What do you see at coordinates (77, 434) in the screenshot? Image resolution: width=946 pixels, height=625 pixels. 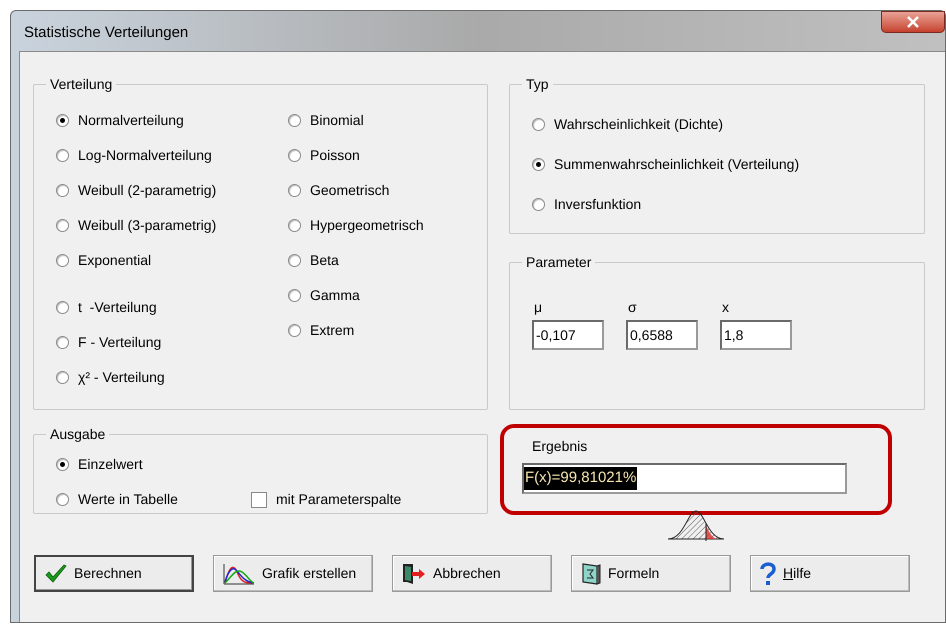 I see `group-label: Ausgabe` at bounding box center [77, 434].